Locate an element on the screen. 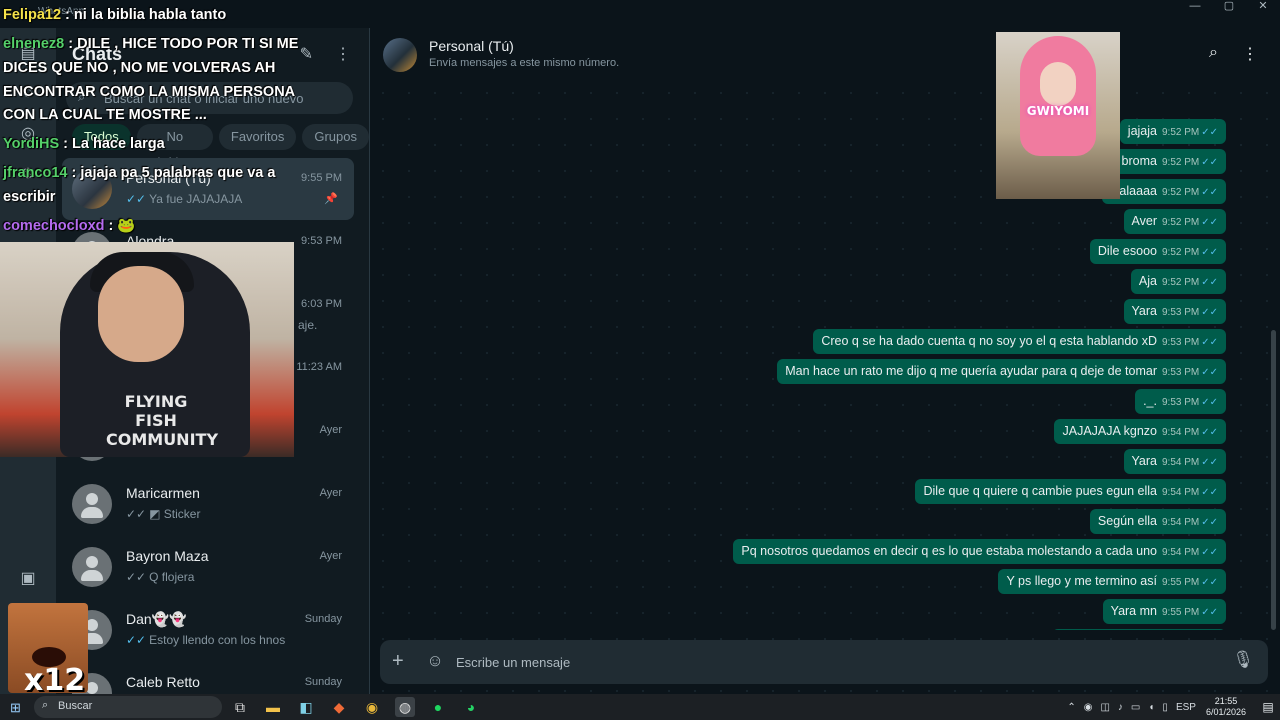 The image size is (1280, 720). task-view-icon: ⧉ is located at coordinates (240, 707).